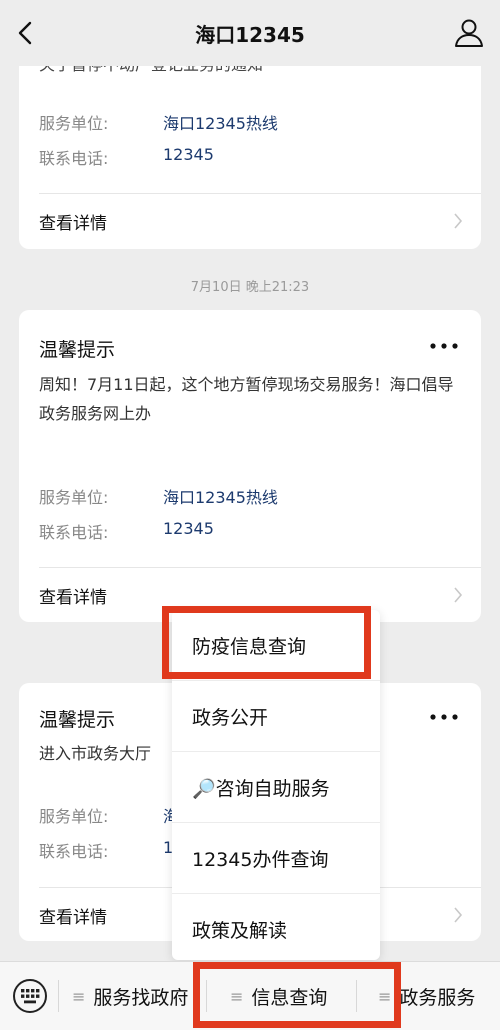 This screenshot has width=500, height=1030. What do you see at coordinates (276, 645) in the screenshot?
I see `menu-item-epidemic-info-query: 防疫信息查询` at bounding box center [276, 645].